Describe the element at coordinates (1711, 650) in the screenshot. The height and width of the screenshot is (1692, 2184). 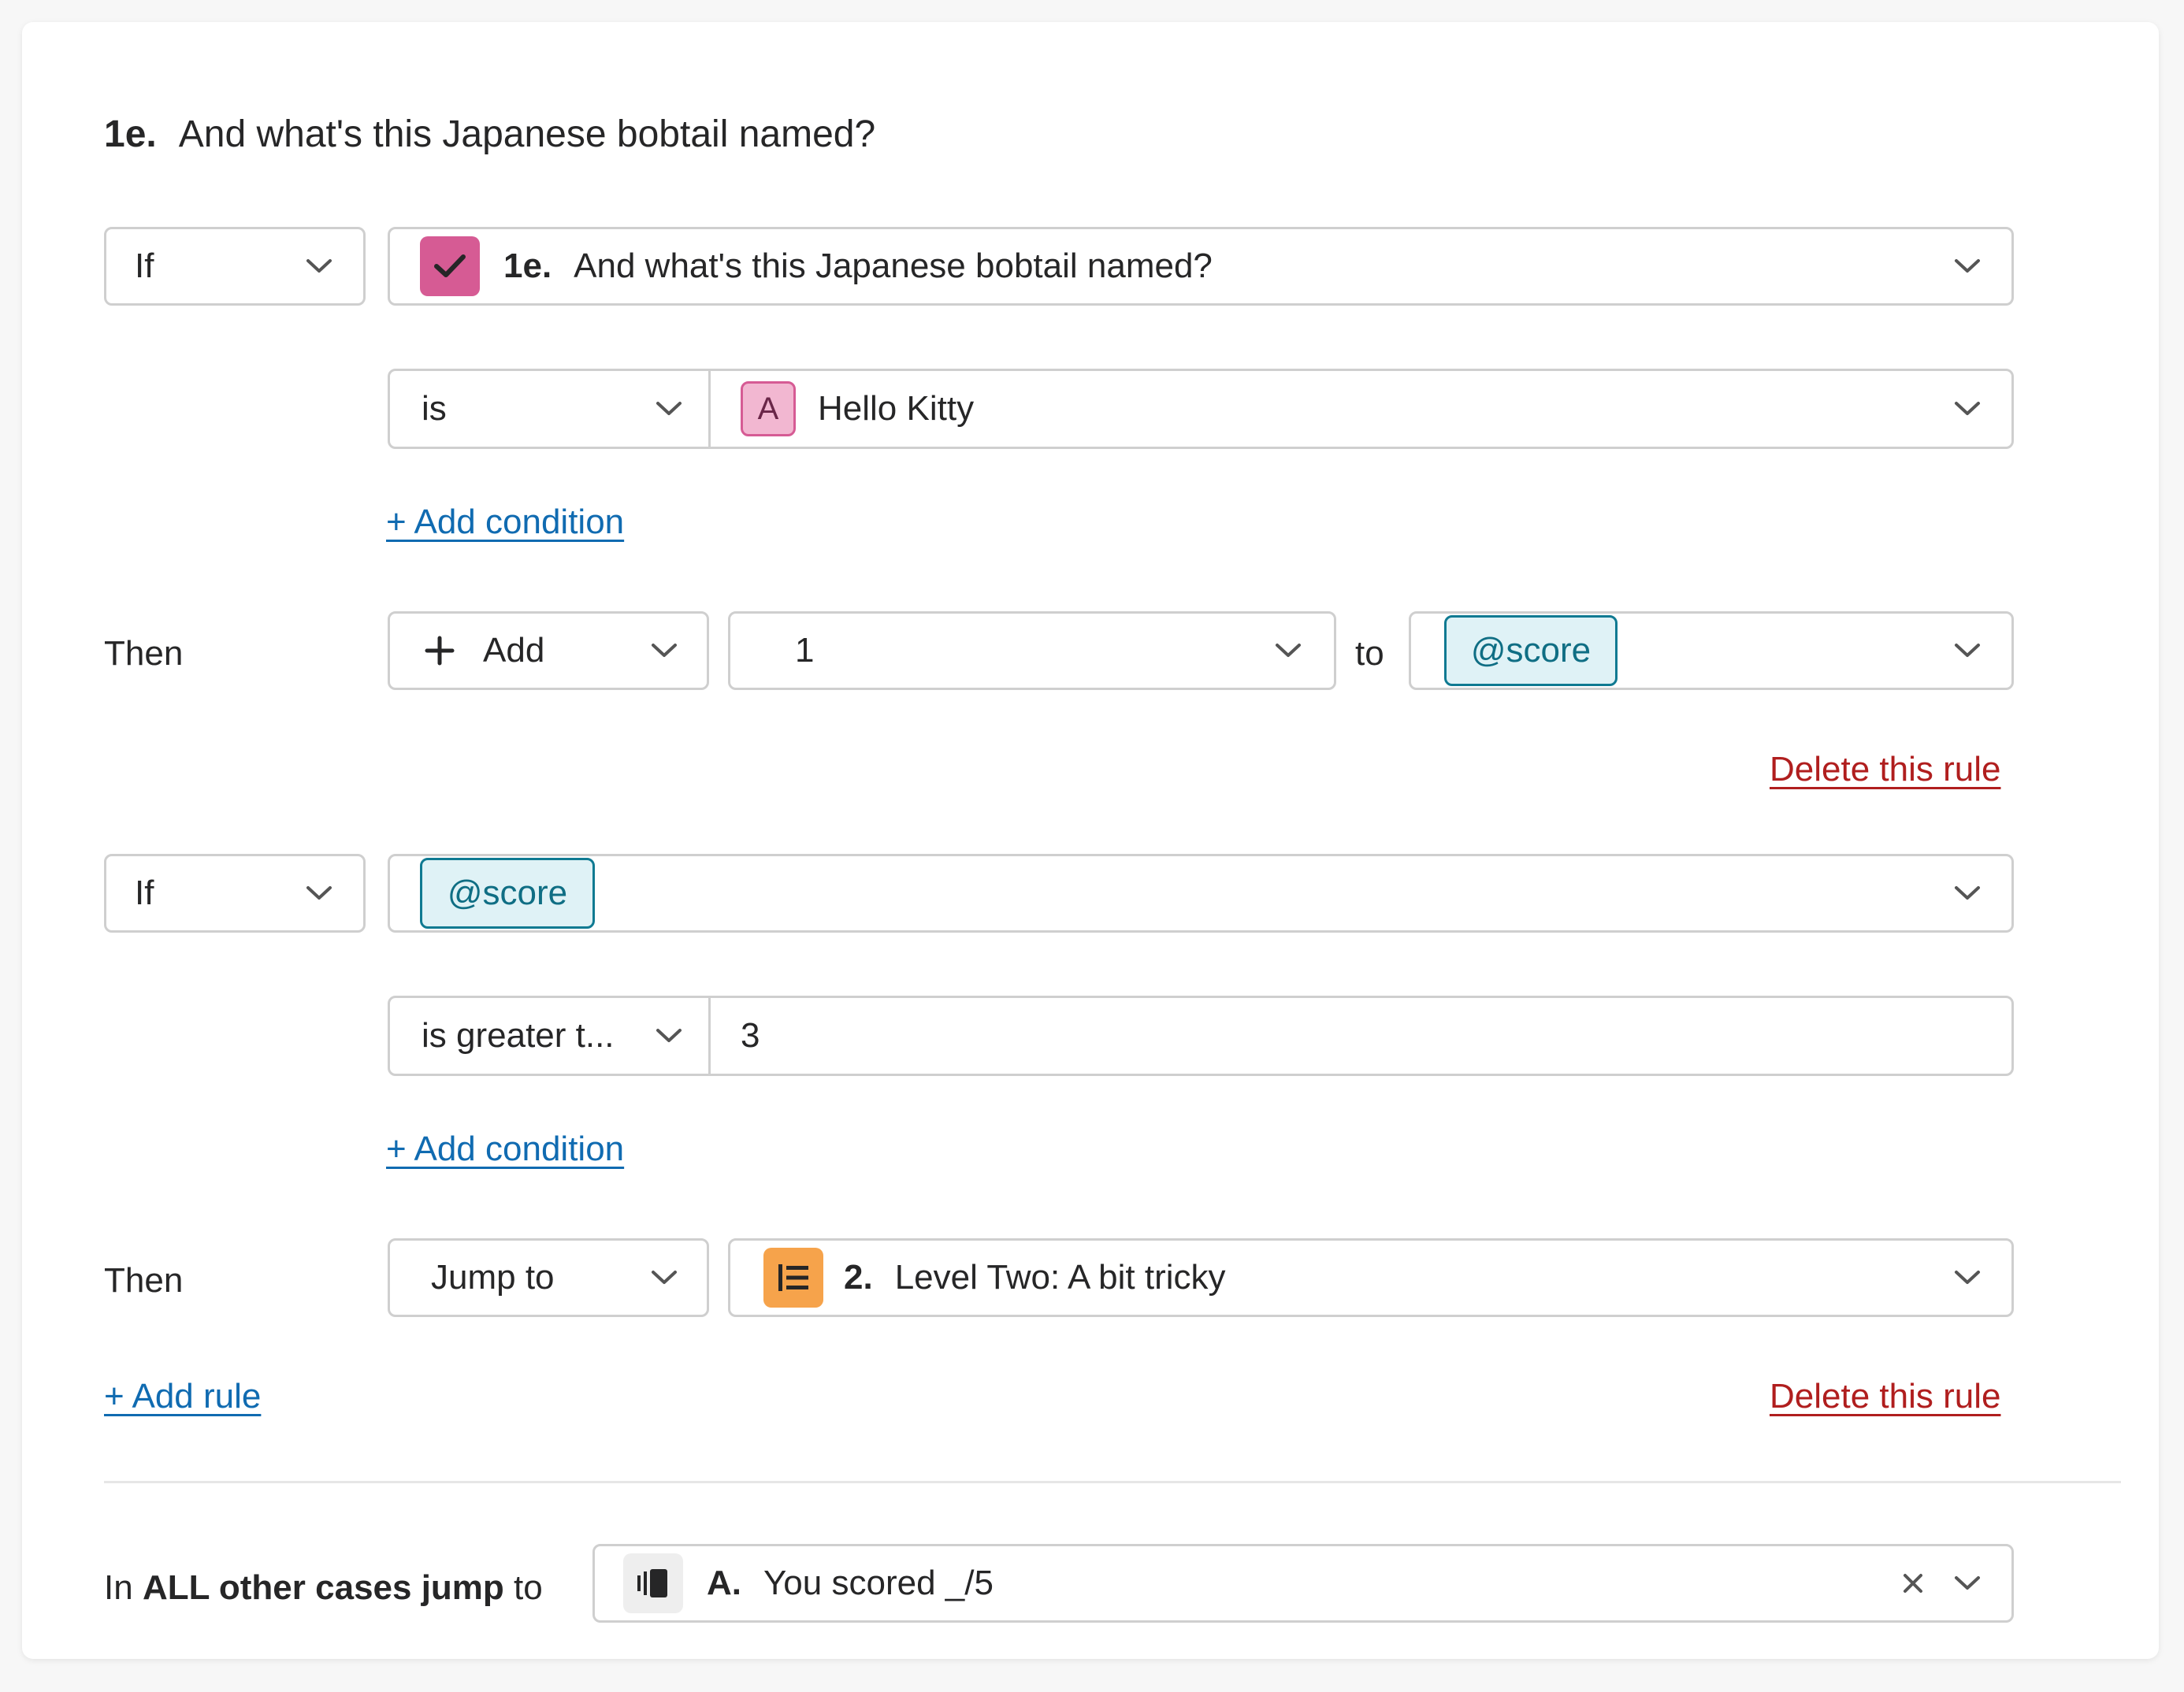
I see `rule-1-target-select: @score` at that location.